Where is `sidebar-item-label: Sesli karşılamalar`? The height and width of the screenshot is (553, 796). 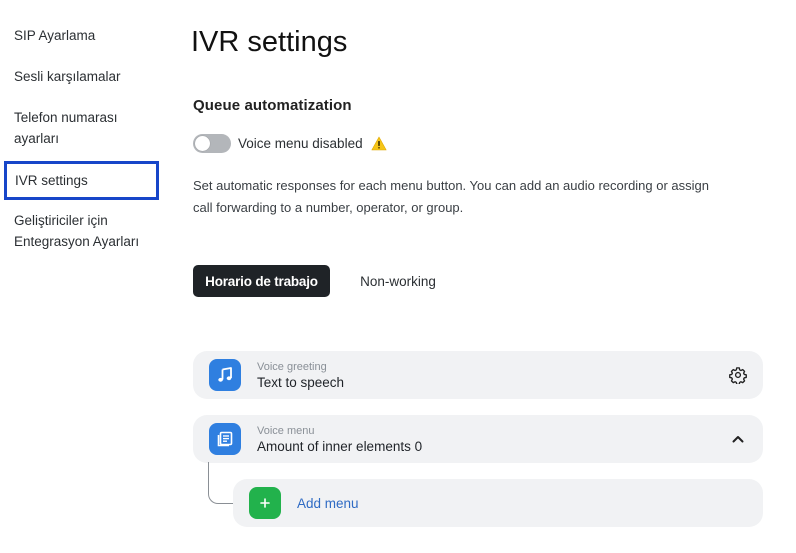 sidebar-item-label: Sesli karşılamalar is located at coordinates (67, 76).